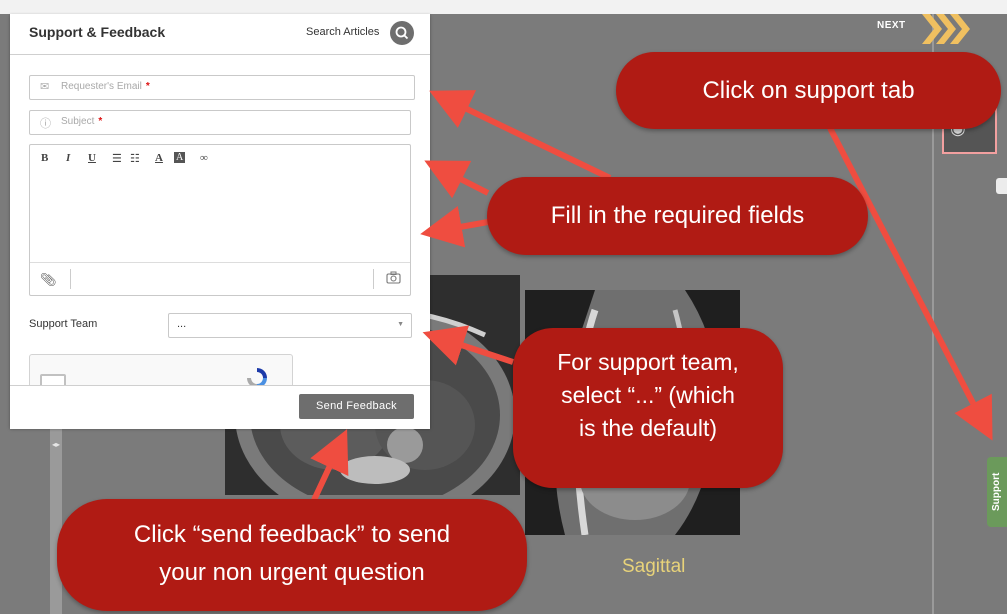 This screenshot has width=1007, height=614. I want to click on callout-text-line: select “...” (which, so click(648, 395).